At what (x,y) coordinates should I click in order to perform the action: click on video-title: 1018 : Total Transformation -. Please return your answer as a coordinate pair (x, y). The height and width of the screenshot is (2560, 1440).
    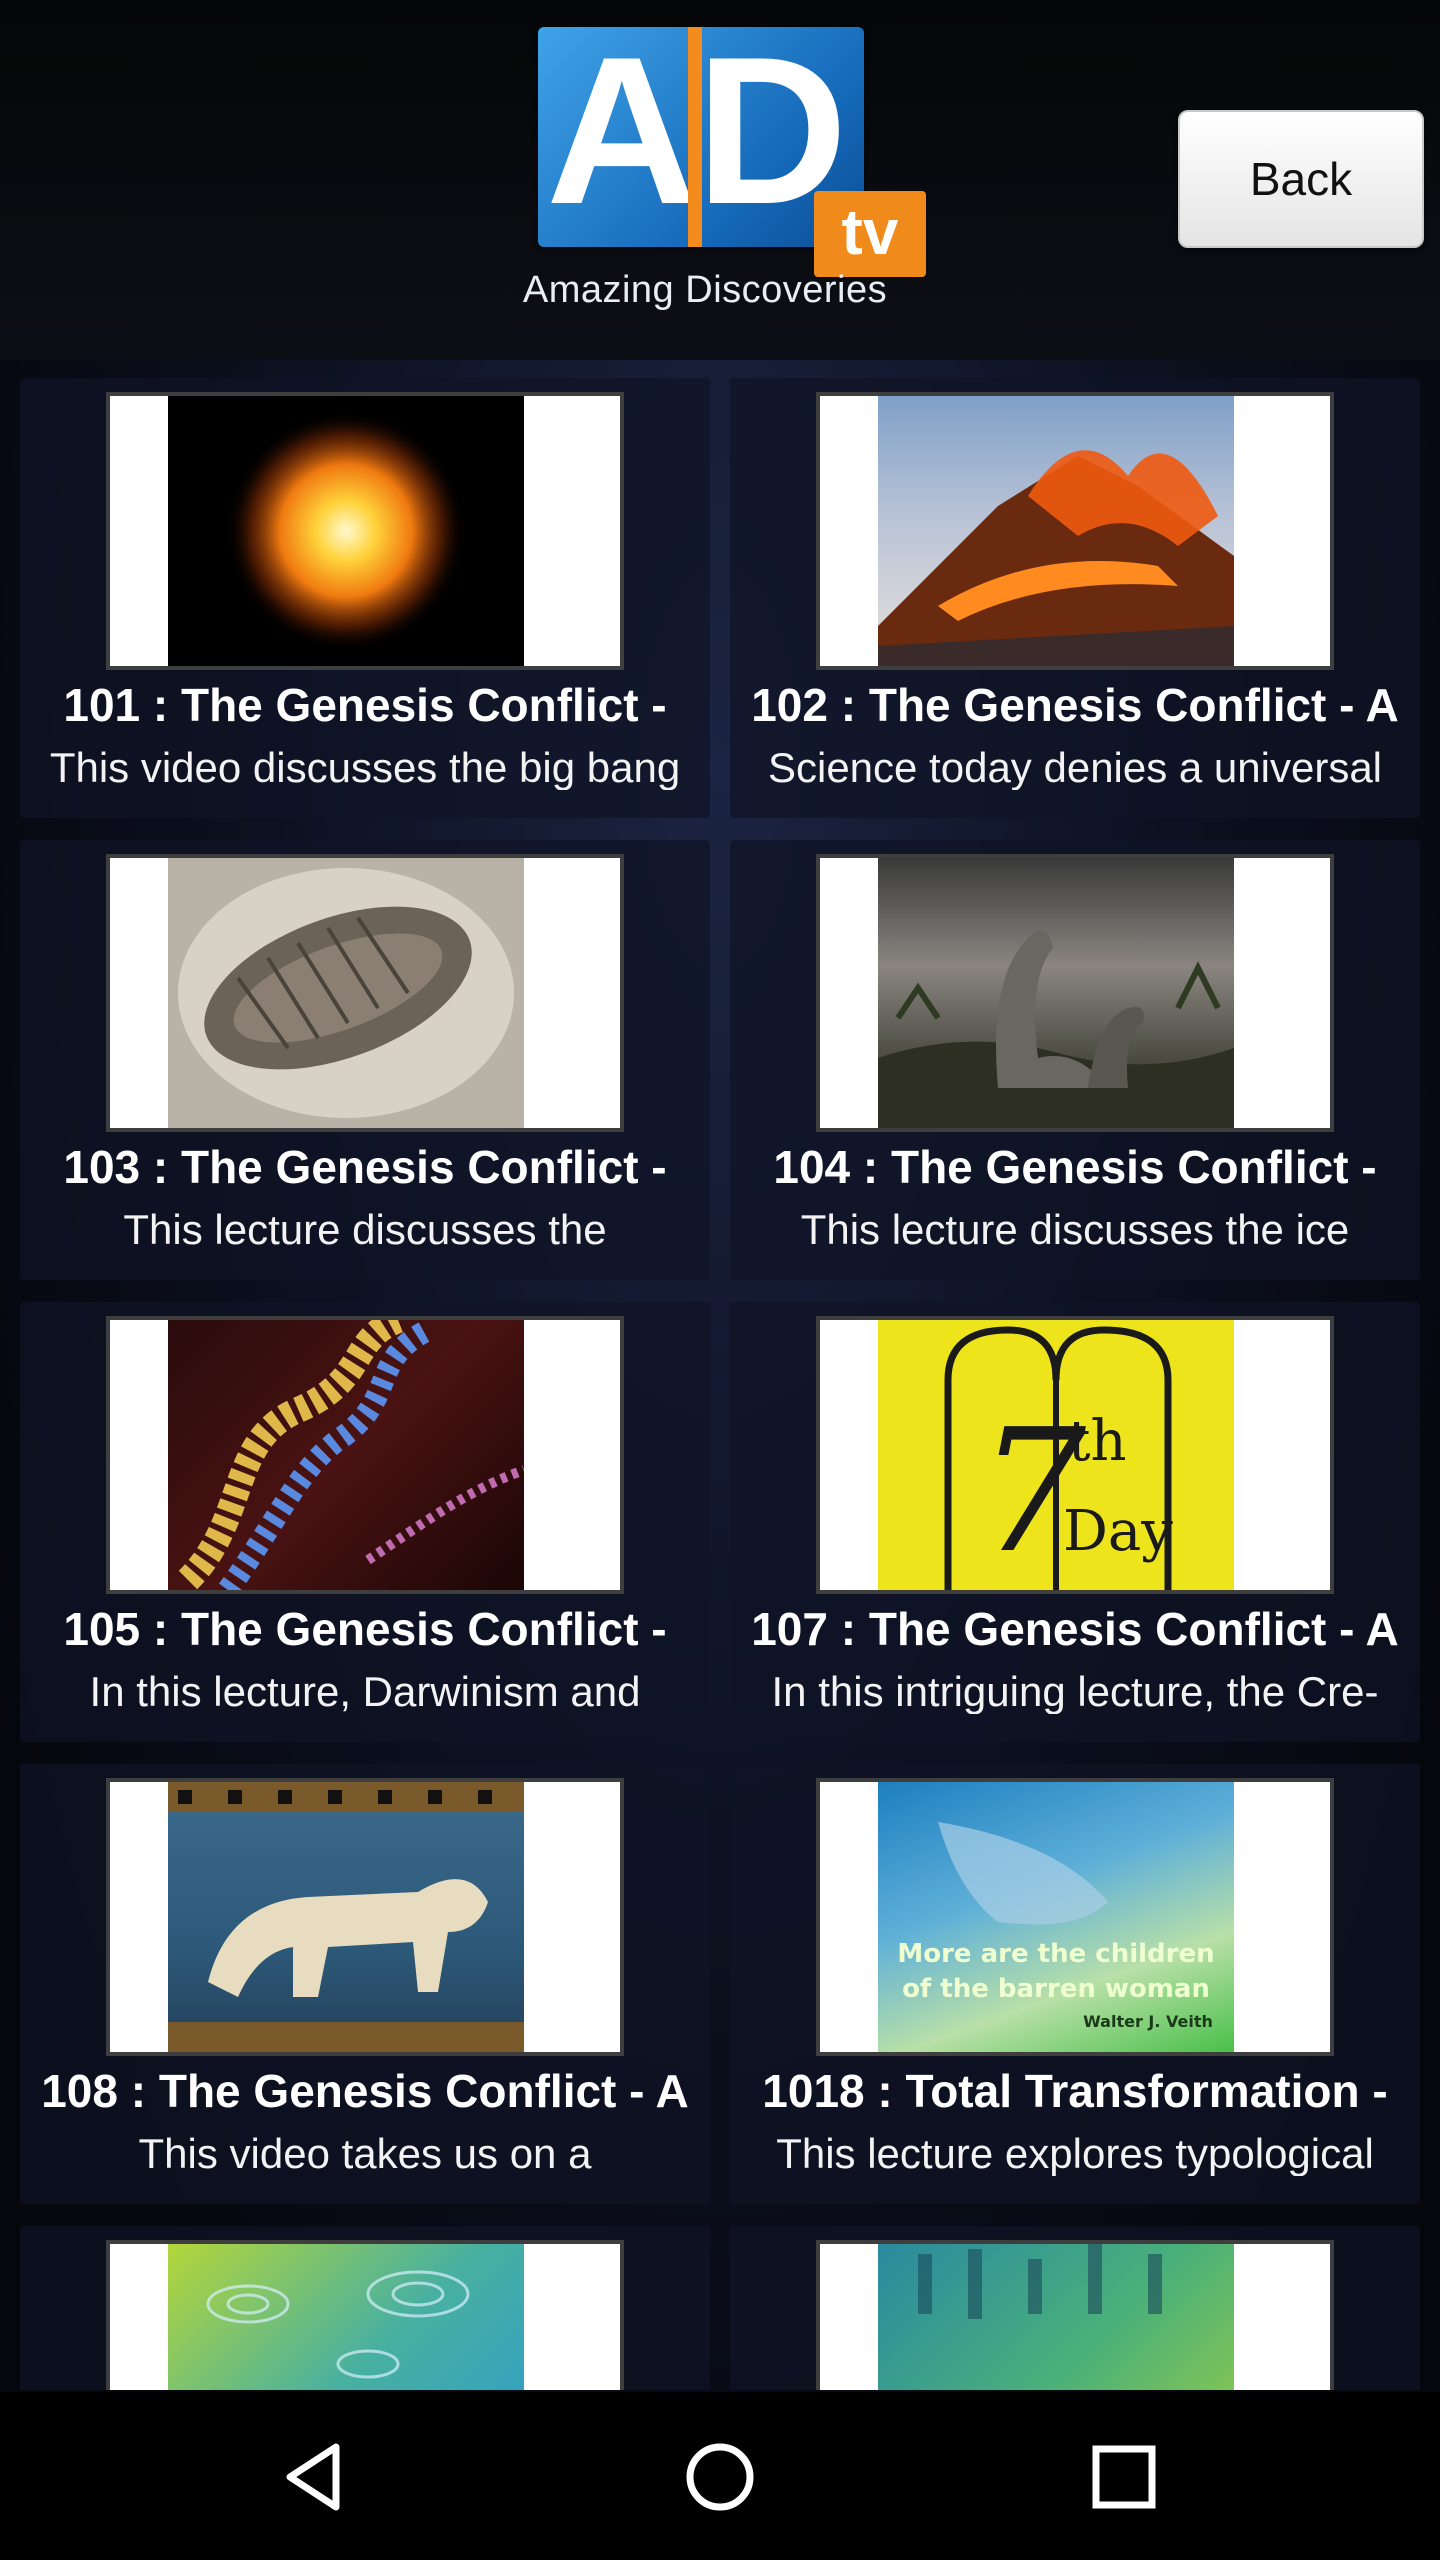
    Looking at the image, I should click on (1075, 2091).